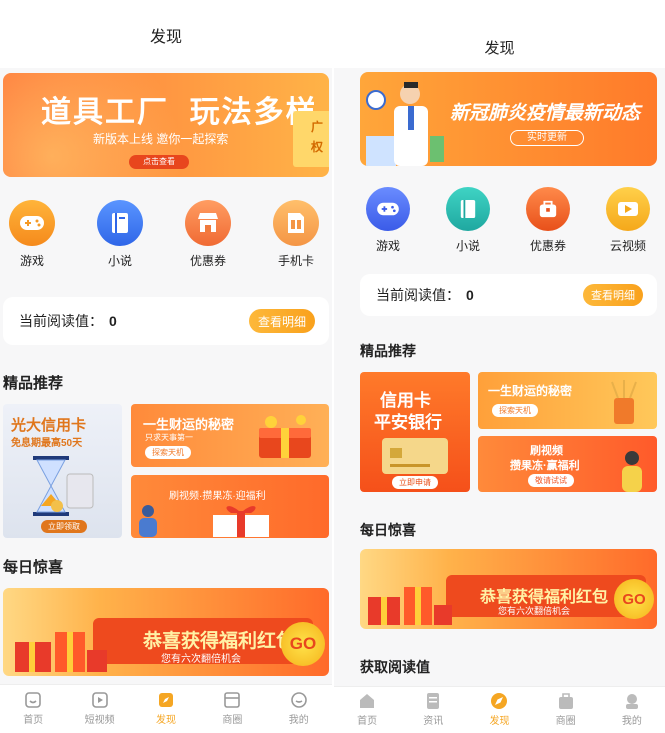  I want to click on banner-subtitle: 新版本上线 邀你一起探索, so click(161, 139).